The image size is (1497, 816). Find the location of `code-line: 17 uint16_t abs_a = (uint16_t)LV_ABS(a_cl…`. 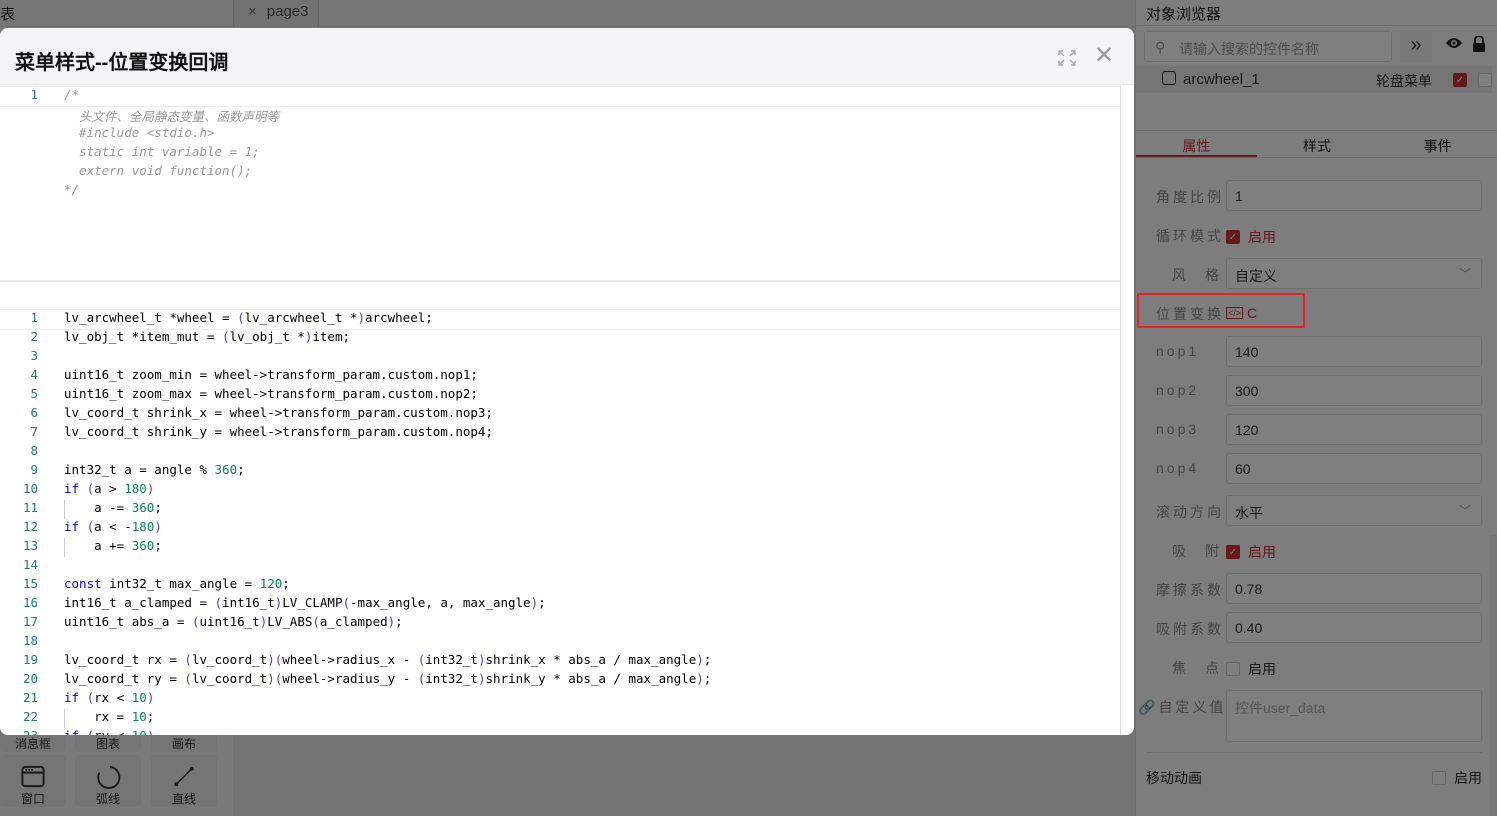

code-line: 17 uint16_t abs_a = (uint16_t)LV_ABS(a_cl… is located at coordinates (560, 623).